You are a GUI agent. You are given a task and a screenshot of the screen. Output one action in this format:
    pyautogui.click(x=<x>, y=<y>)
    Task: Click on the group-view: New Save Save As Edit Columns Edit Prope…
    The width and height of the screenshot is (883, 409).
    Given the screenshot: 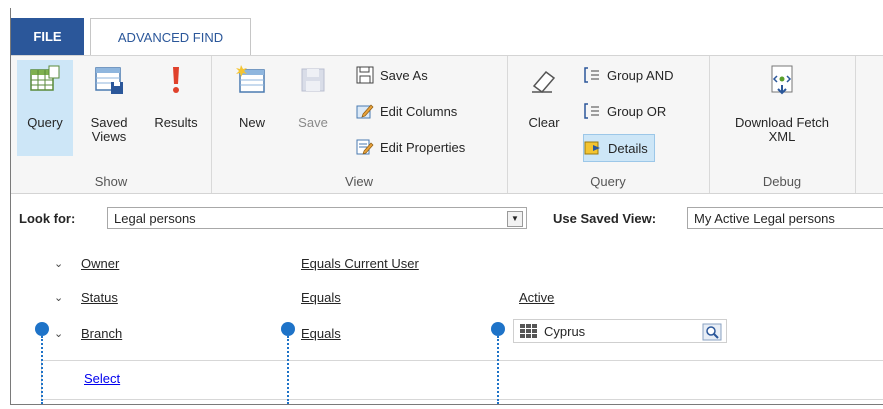 What is the action you would take?
    pyautogui.click(x=359, y=124)
    